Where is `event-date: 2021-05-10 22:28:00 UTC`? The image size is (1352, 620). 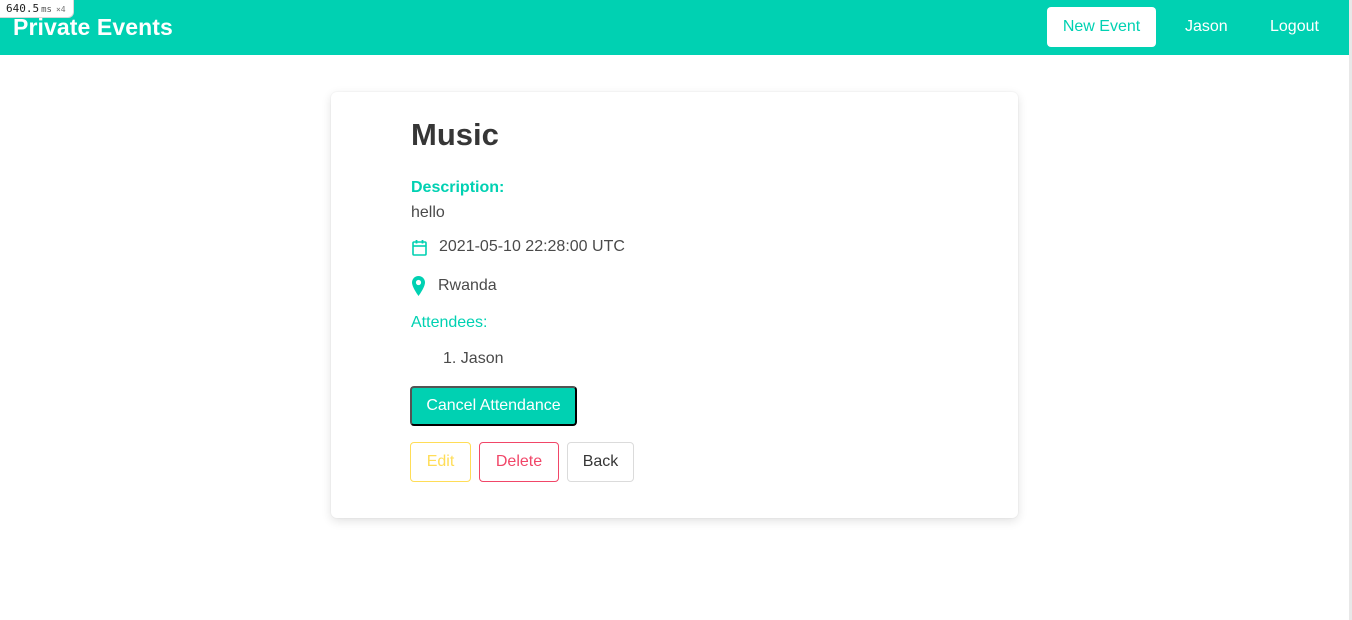 event-date: 2021-05-10 22:28:00 UTC is located at coordinates (532, 246).